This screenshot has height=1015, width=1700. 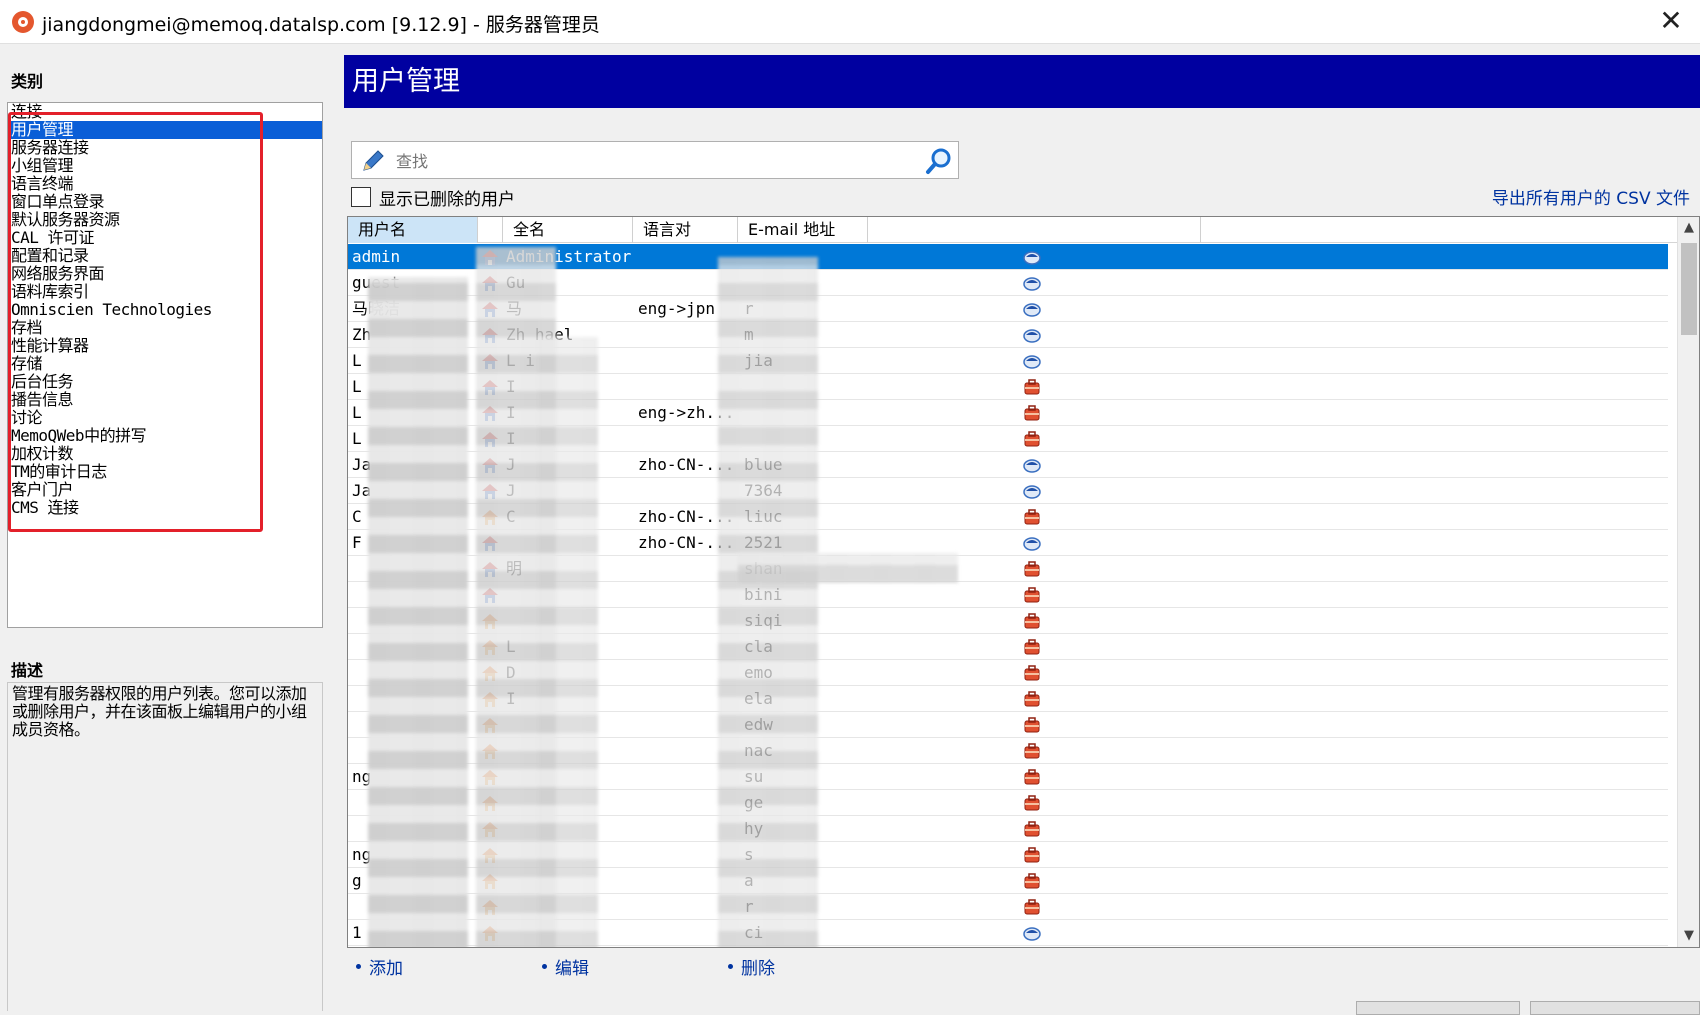 I want to click on cell-email, so click(x=874, y=413).